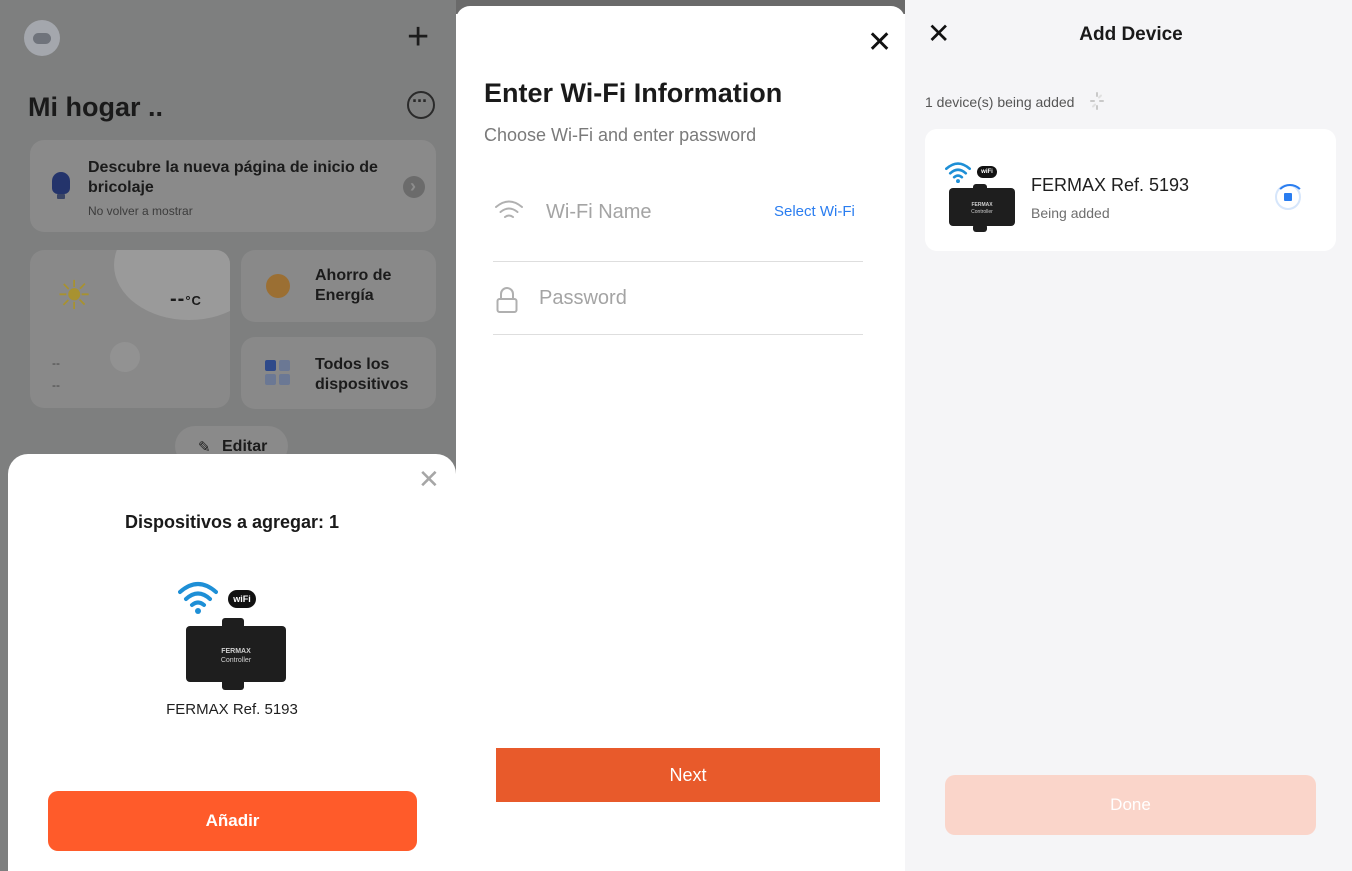 The image size is (1352, 871). Describe the element at coordinates (680, 10) in the screenshot. I see `status-strip` at that location.